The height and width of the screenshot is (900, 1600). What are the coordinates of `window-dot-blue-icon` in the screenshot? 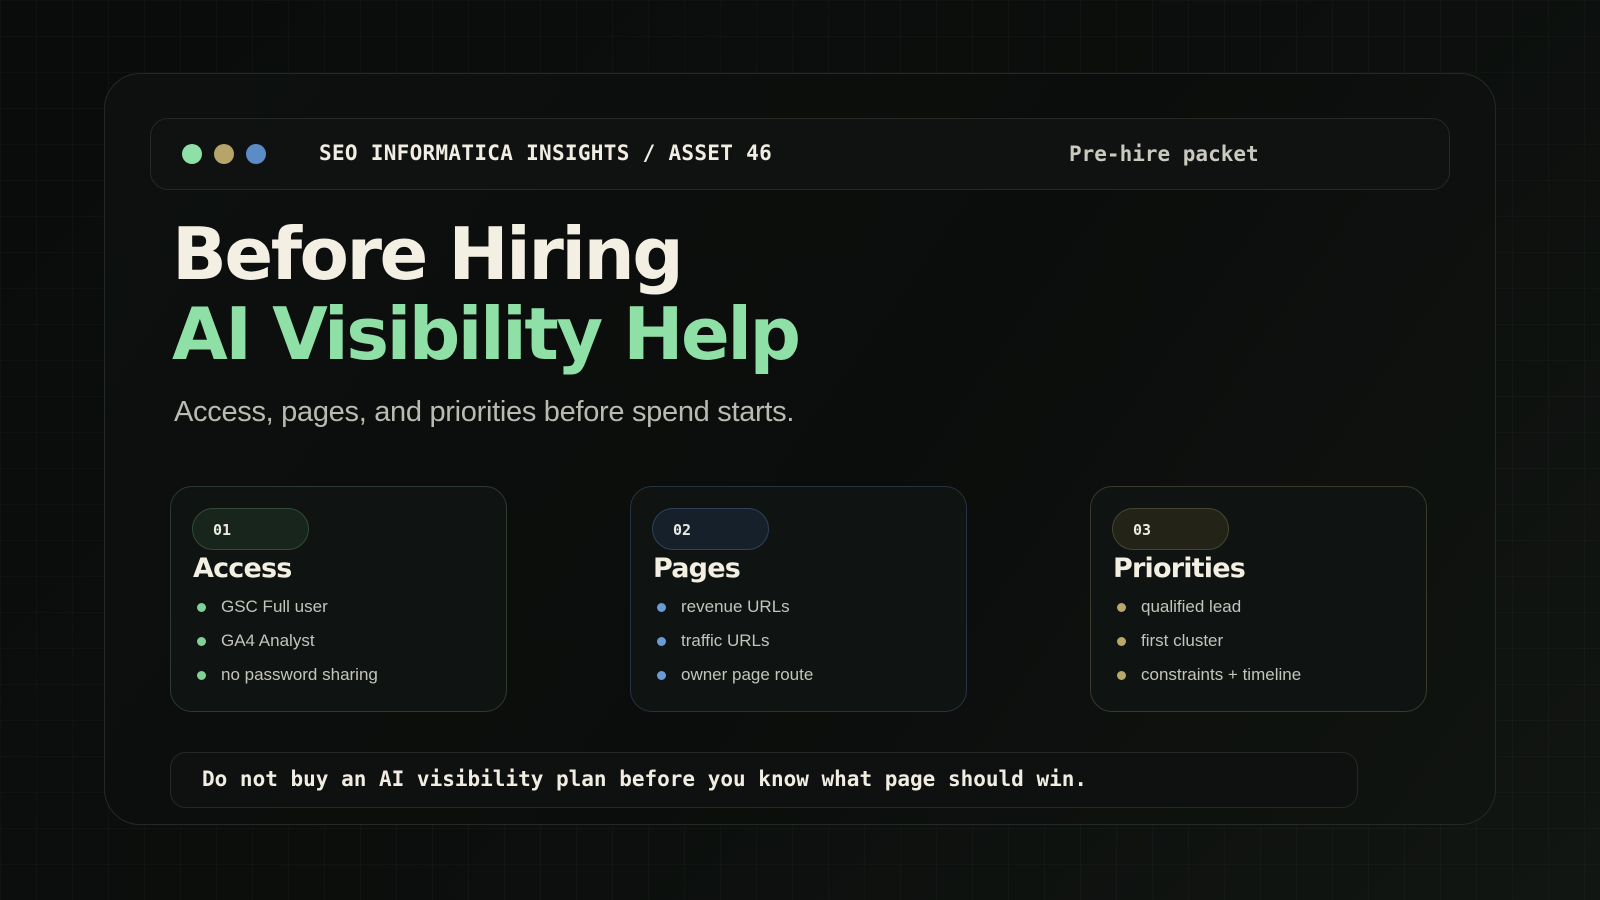 It's located at (256, 154).